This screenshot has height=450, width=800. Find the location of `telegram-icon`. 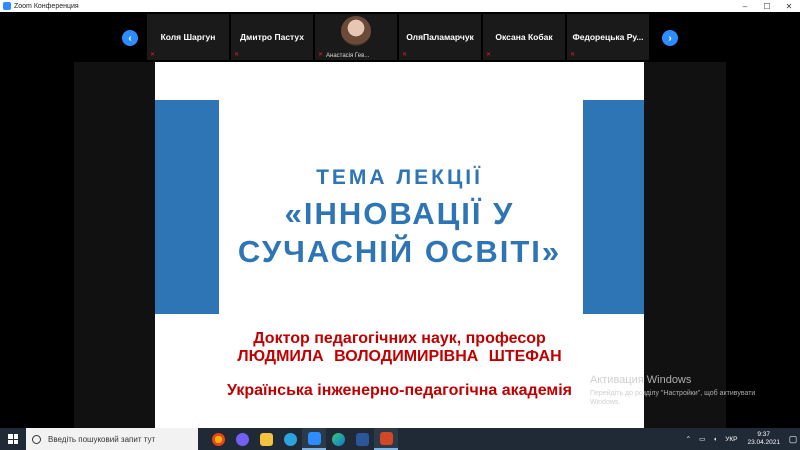

telegram-icon is located at coordinates (290, 439).